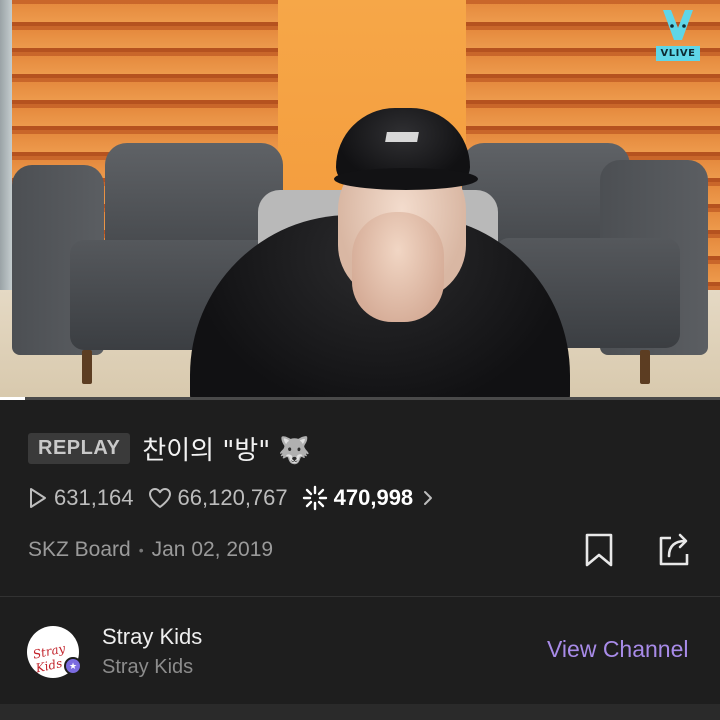 This screenshot has width=720, height=720. I want to click on progress-fill, so click(13, 398).